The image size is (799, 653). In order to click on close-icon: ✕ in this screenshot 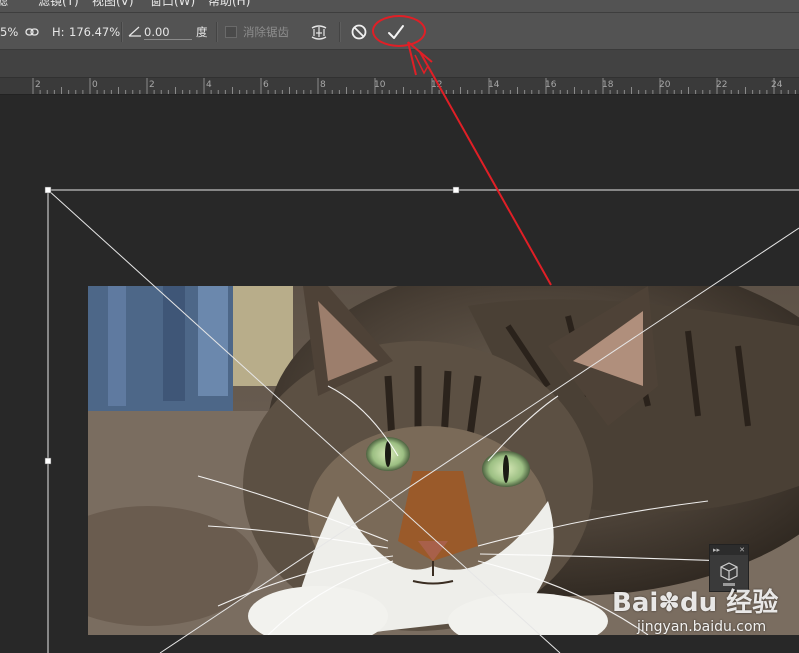, I will do `click(742, 550)`.